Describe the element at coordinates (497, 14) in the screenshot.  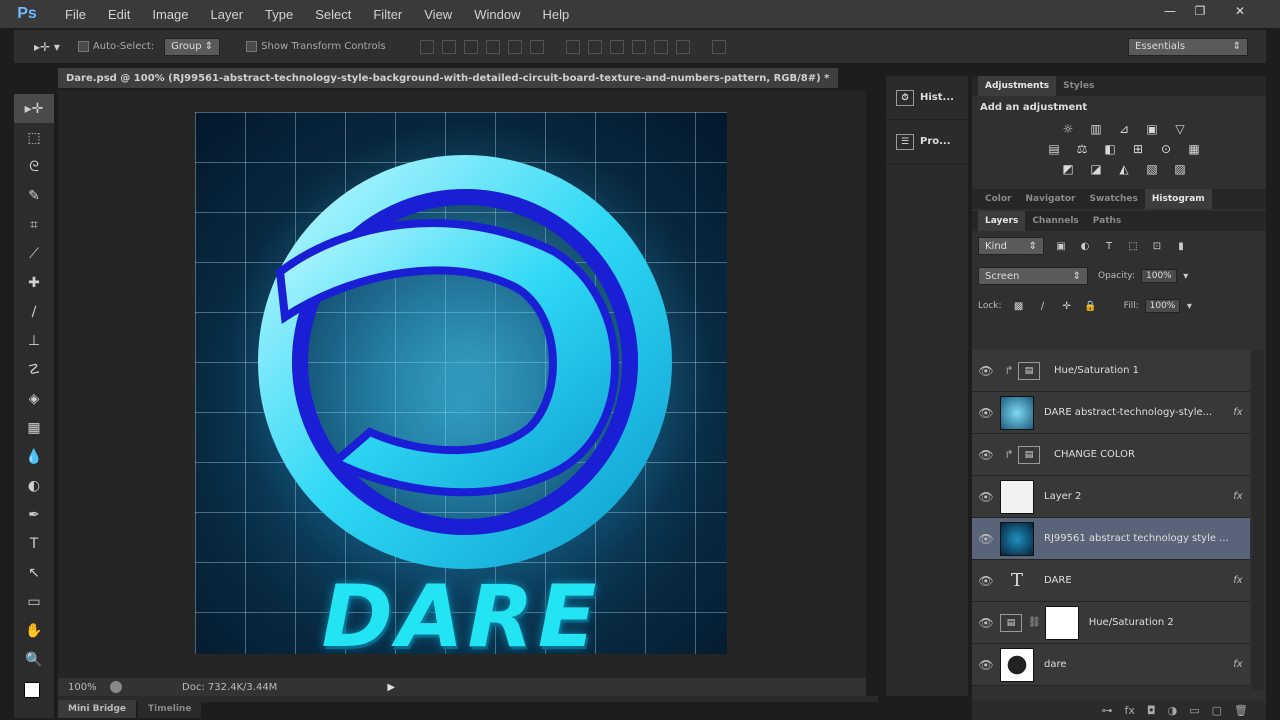
I see `menu-window: Window` at that location.